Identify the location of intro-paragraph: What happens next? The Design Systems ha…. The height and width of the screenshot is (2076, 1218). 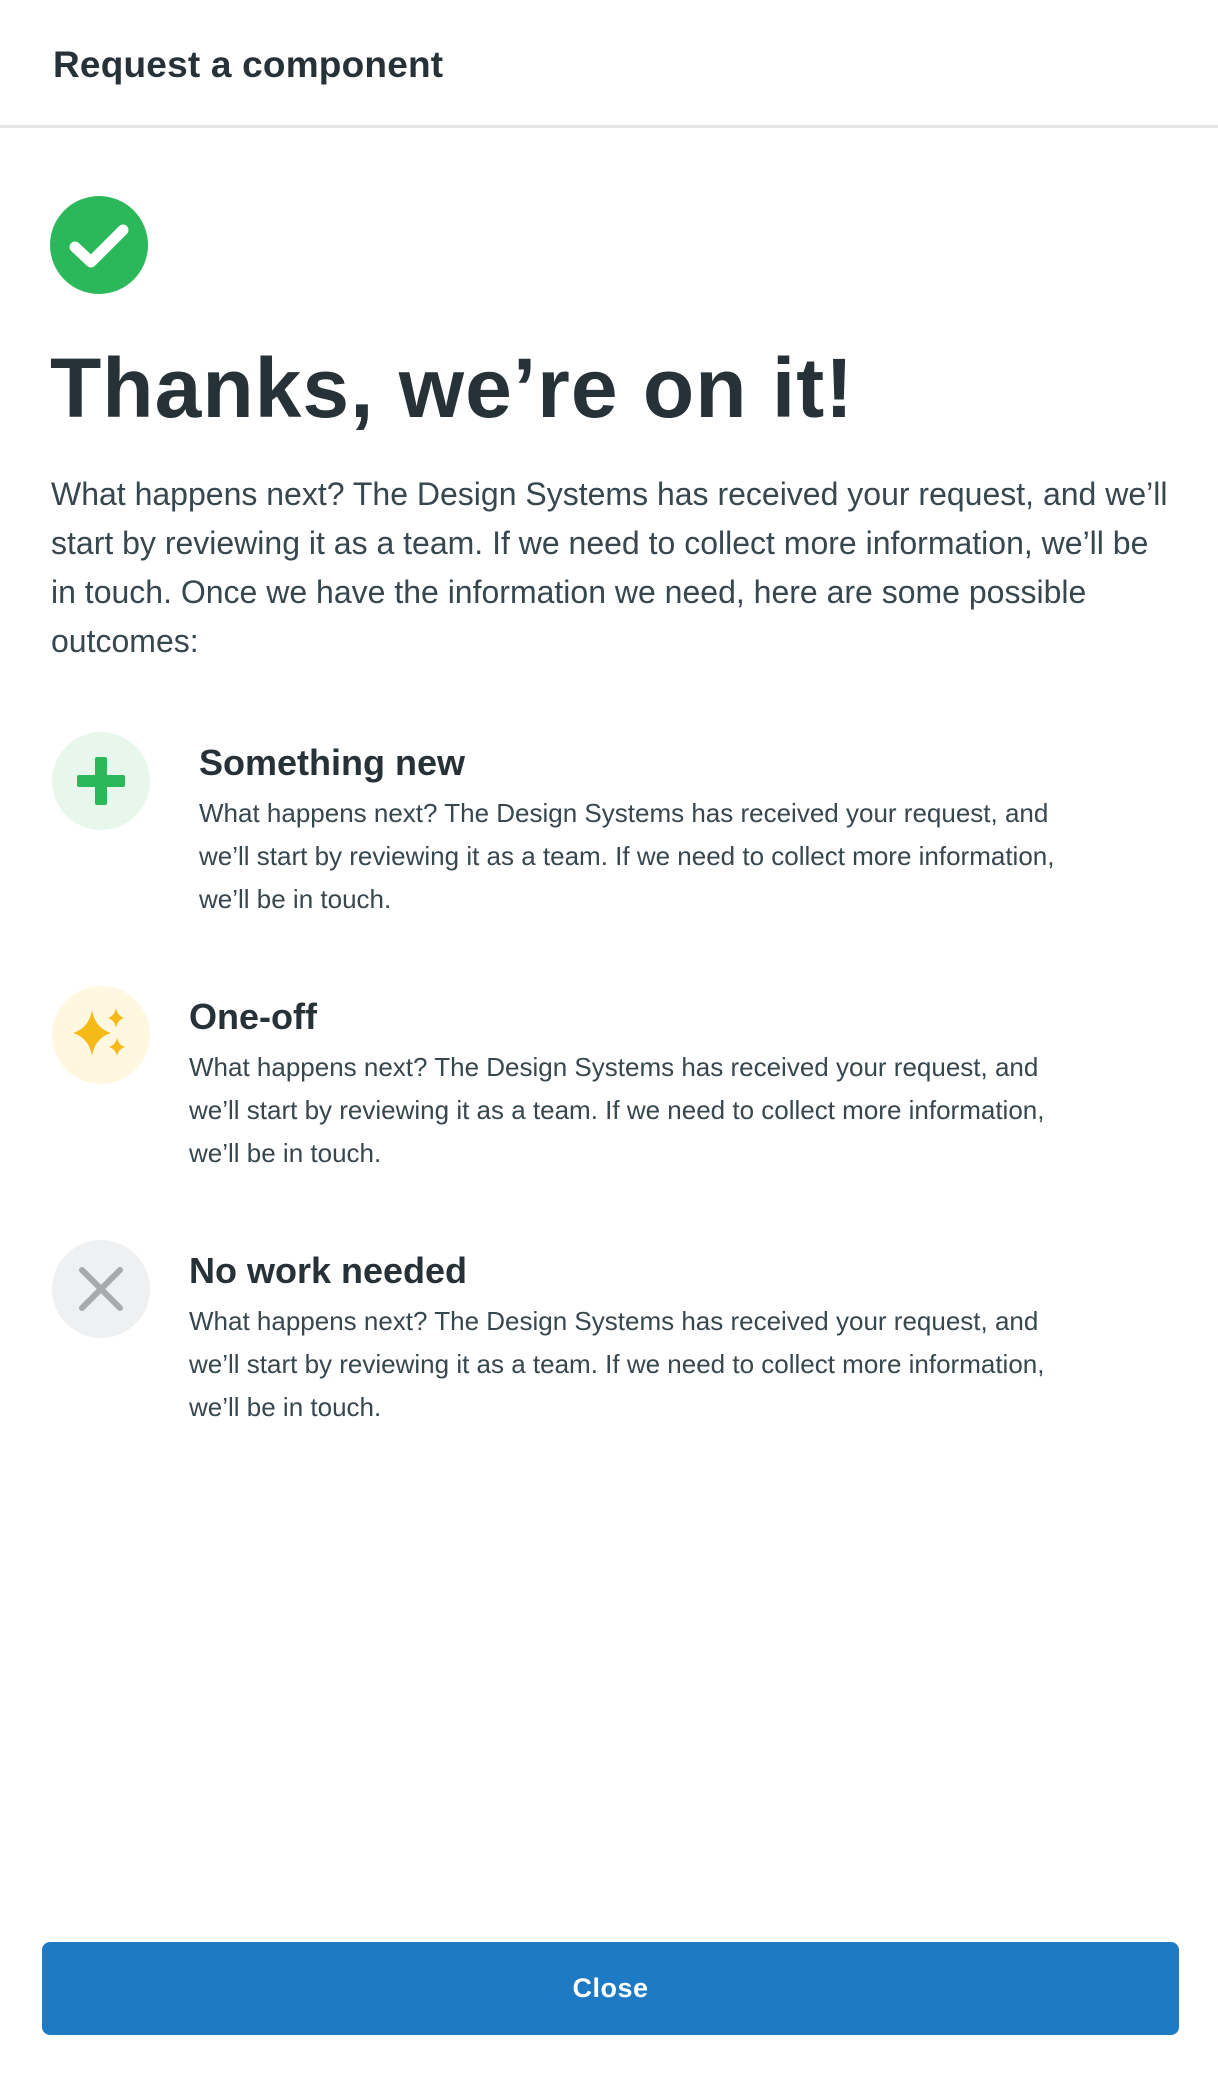
(609, 567).